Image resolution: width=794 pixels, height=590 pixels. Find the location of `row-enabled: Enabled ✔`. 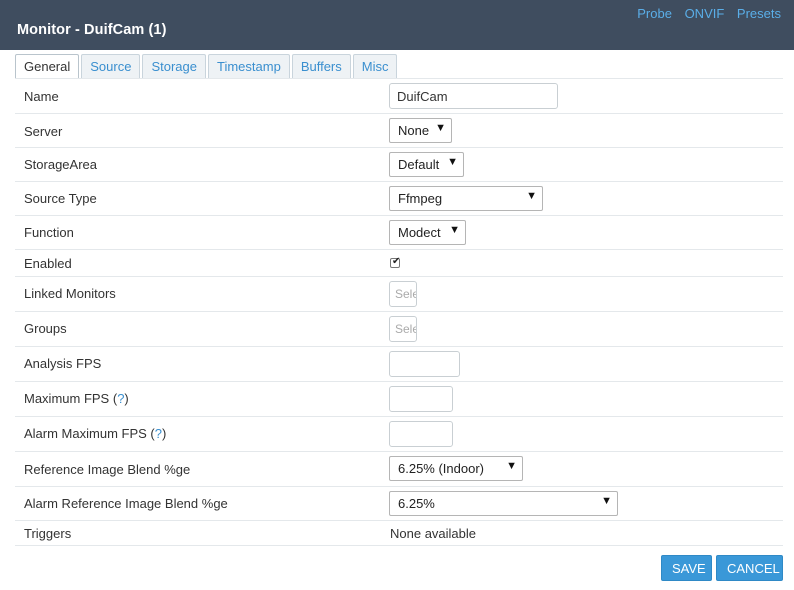

row-enabled: Enabled ✔ is located at coordinates (399, 263).